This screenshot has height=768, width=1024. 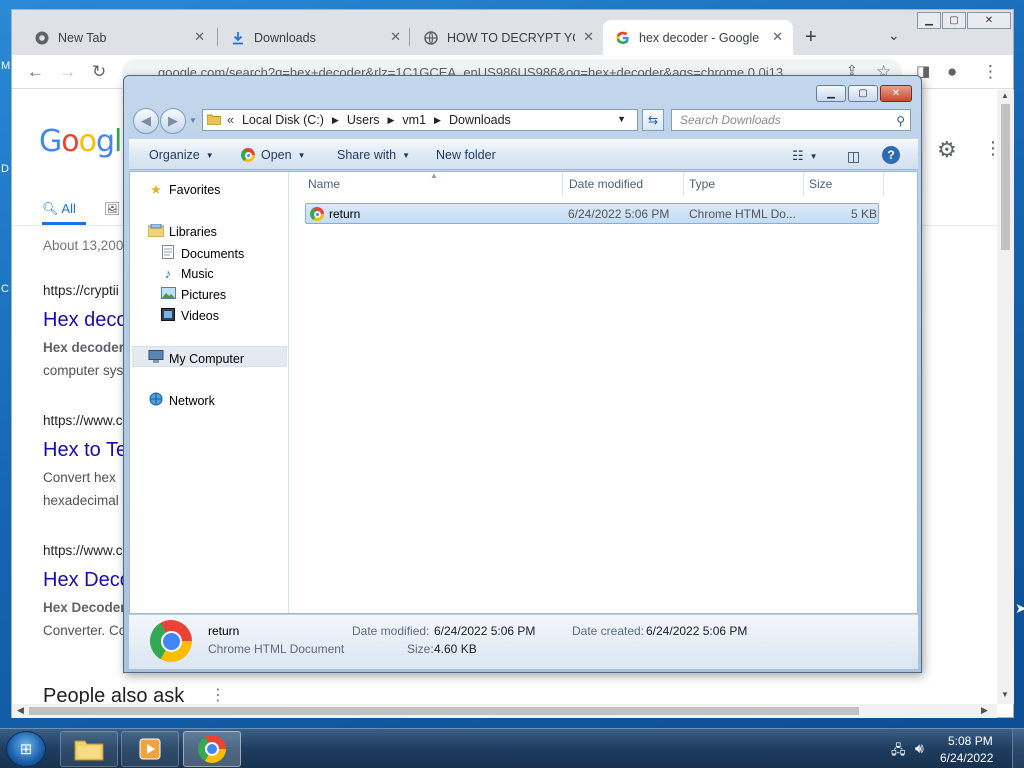 I want to click on horizontal-scrollbar: ◀ ▶, so click(x=504, y=711).